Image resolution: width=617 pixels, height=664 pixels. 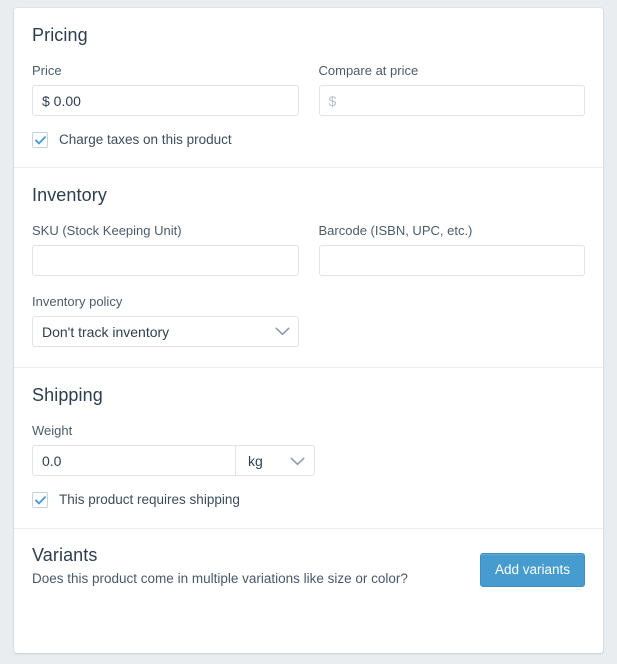 What do you see at coordinates (47, 70) in the screenshot?
I see `price-label: Price` at bounding box center [47, 70].